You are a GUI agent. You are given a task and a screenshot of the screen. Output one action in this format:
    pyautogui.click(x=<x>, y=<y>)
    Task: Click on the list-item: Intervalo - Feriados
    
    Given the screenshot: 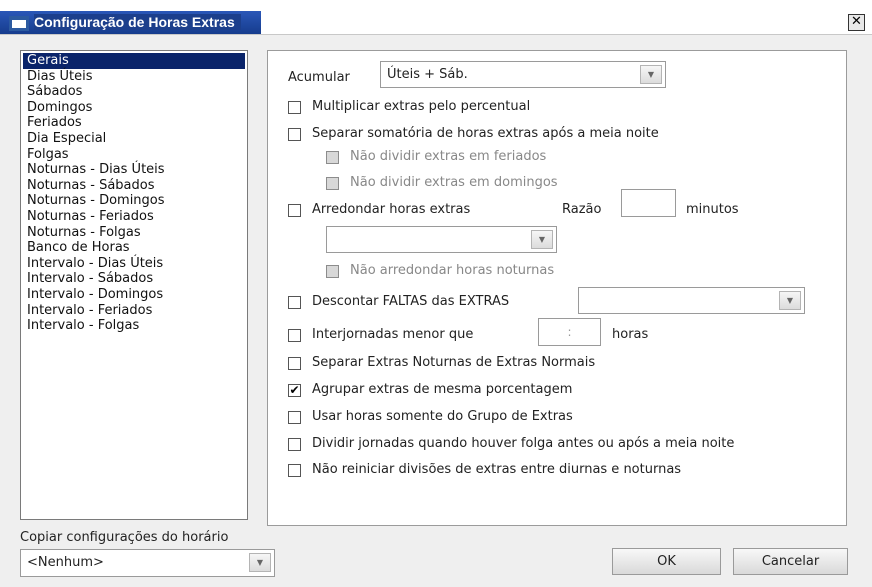 What is the action you would take?
    pyautogui.click(x=134, y=311)
    